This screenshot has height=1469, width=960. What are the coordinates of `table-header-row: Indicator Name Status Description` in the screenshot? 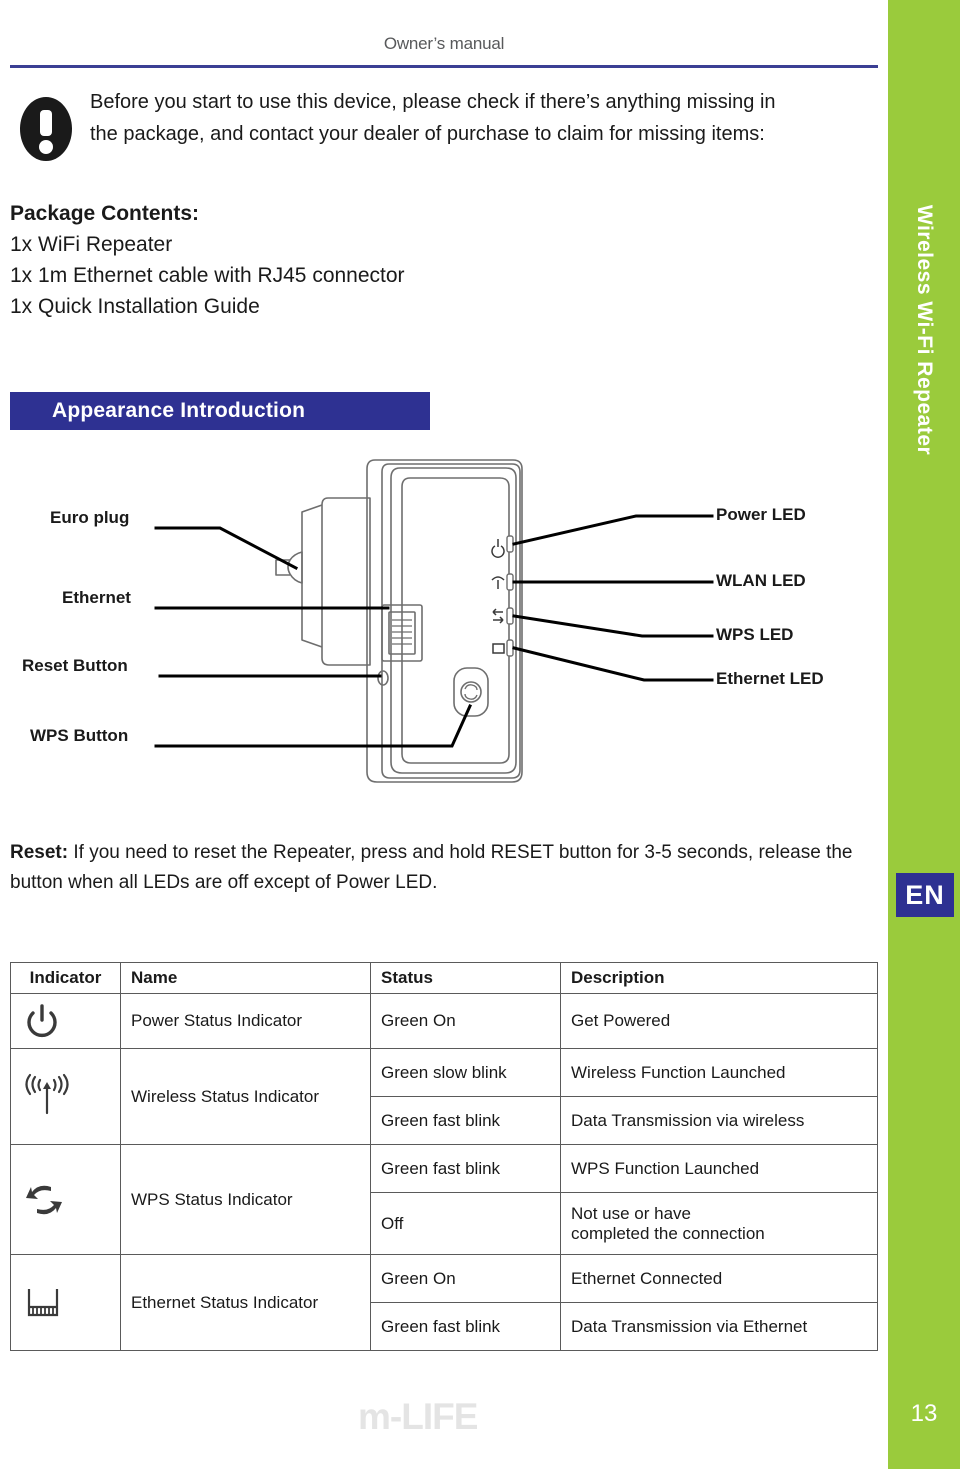 It's located at (444, 978).